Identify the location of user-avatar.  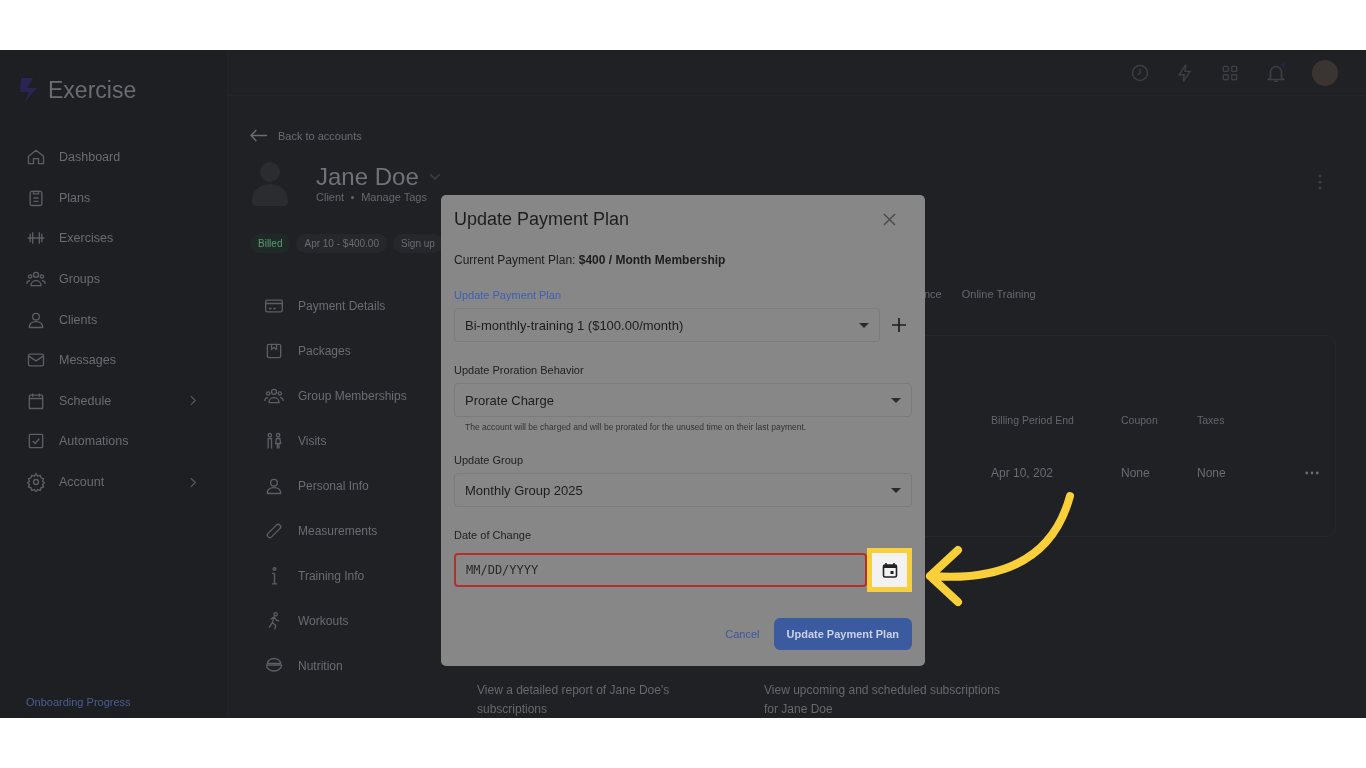
(1325, 72).